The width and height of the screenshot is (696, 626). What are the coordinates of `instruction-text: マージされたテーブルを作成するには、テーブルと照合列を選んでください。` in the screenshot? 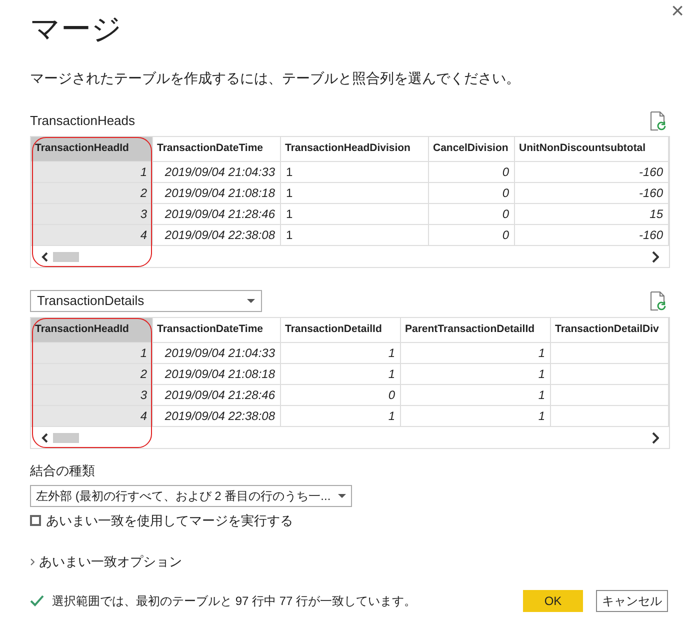 It's located at (275, 78).